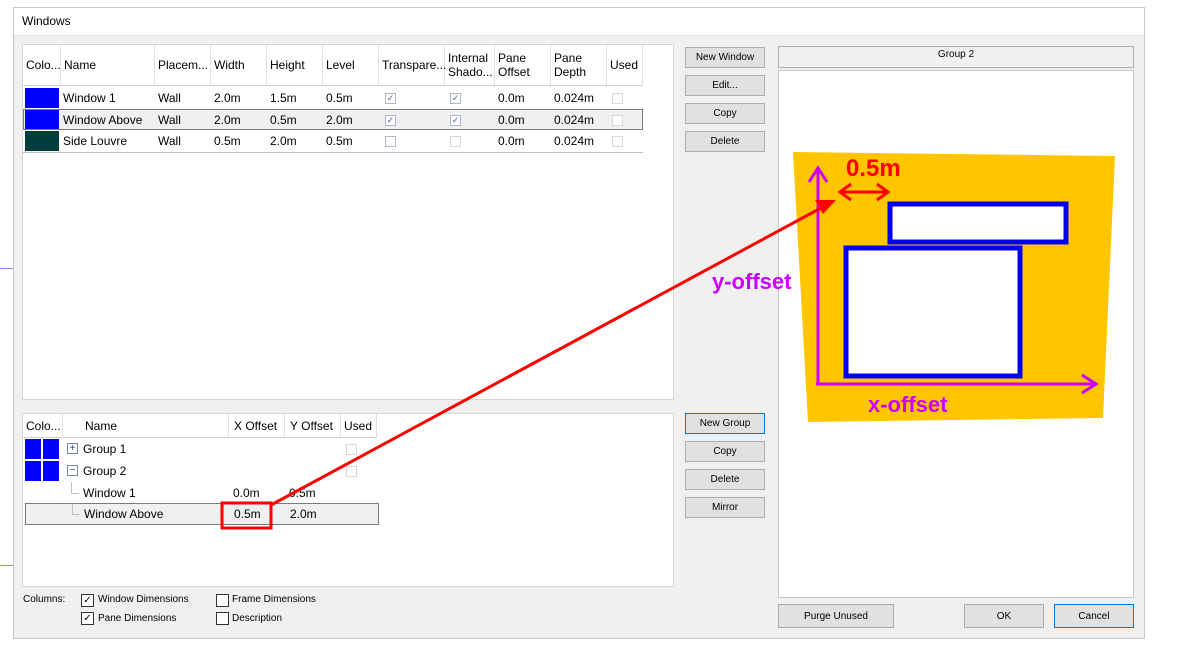  Describe the element at coordinates (246, 515) in the screenshot. I see `highlight-box` at that location.